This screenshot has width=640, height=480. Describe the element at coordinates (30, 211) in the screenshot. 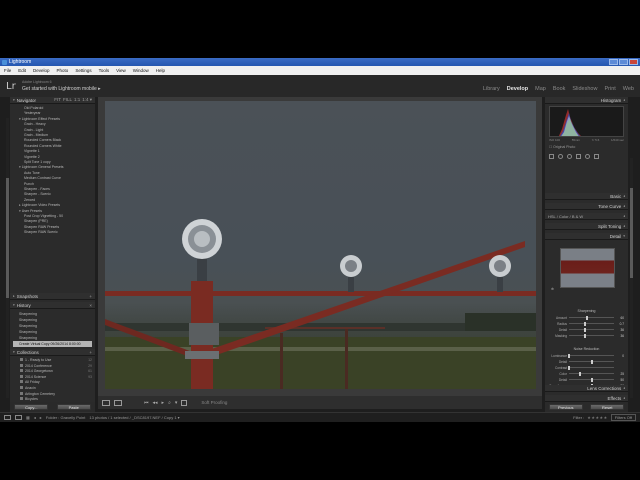

I see `preset-item: ▾ User Presets` at that location.